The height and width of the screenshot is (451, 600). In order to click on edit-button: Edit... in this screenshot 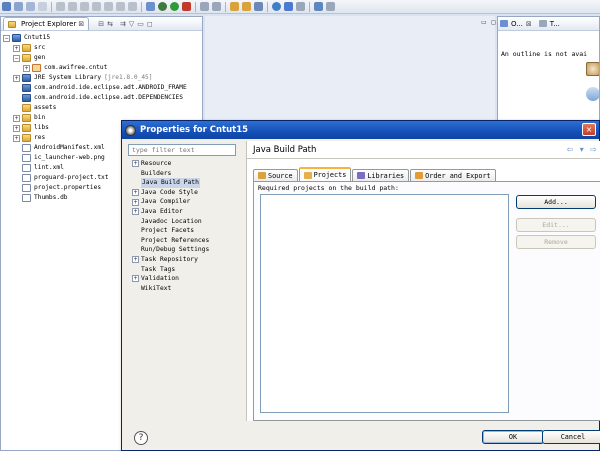, I will do `click(556, 225)`.